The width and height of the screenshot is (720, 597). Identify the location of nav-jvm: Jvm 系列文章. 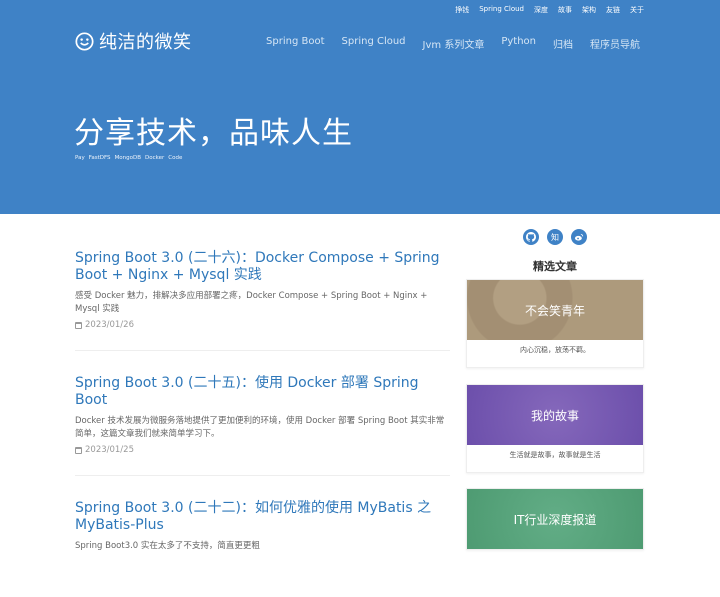
(454, 43).